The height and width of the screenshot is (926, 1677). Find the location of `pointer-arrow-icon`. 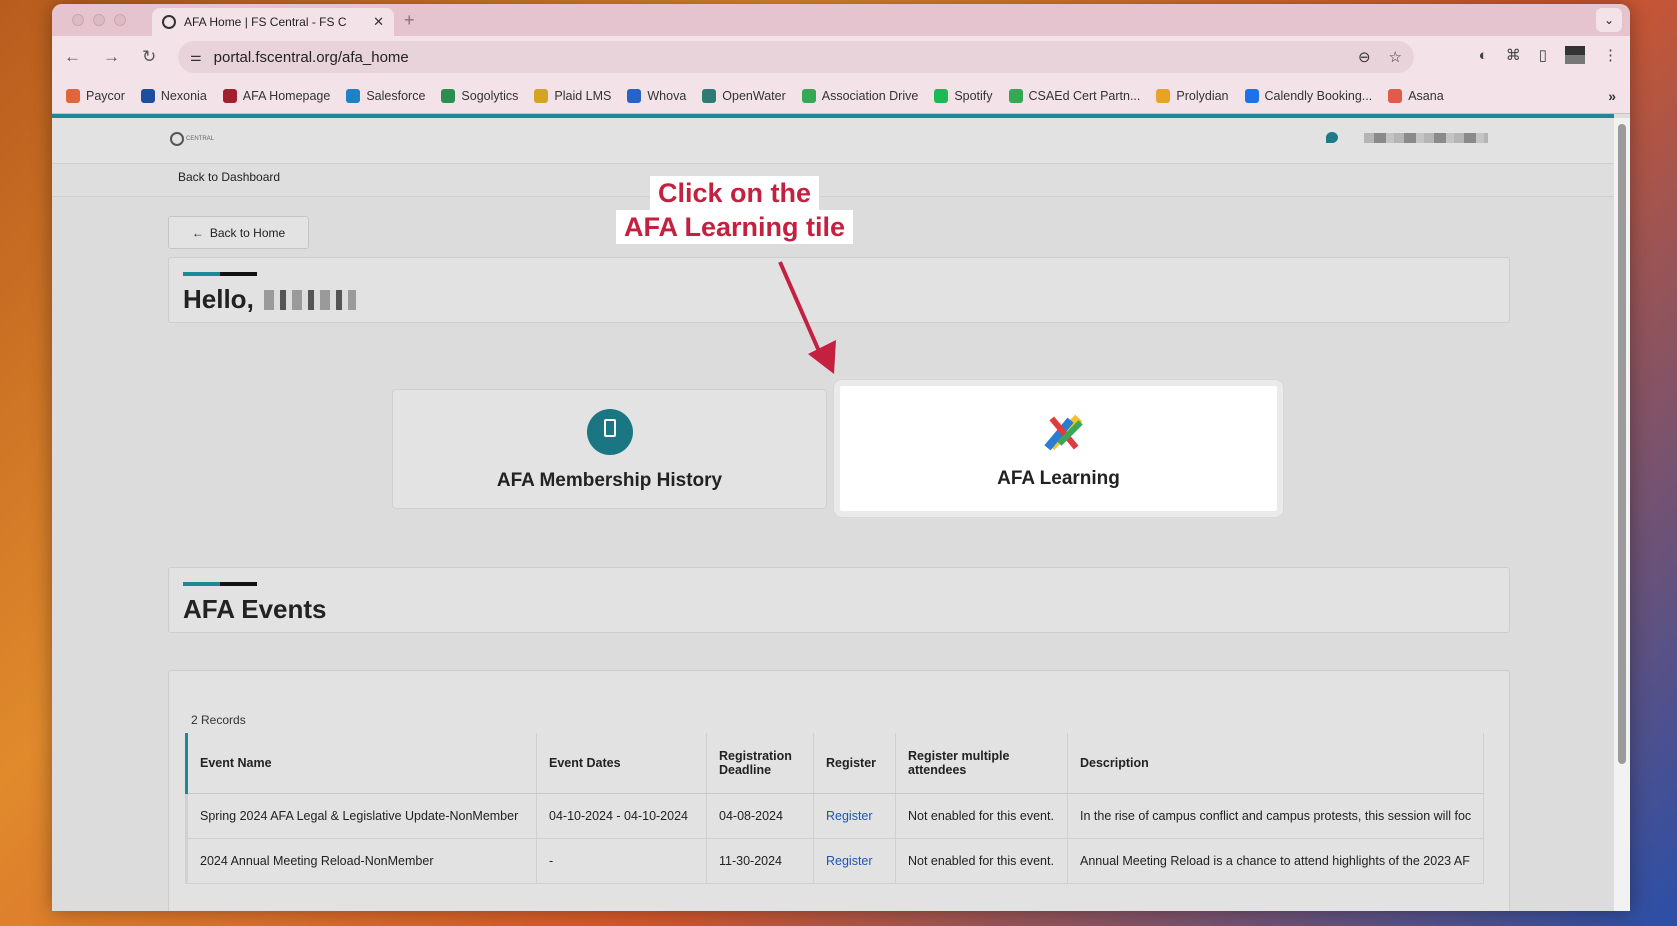

pointer-arrow-icon is located at coordinates (807, 317).